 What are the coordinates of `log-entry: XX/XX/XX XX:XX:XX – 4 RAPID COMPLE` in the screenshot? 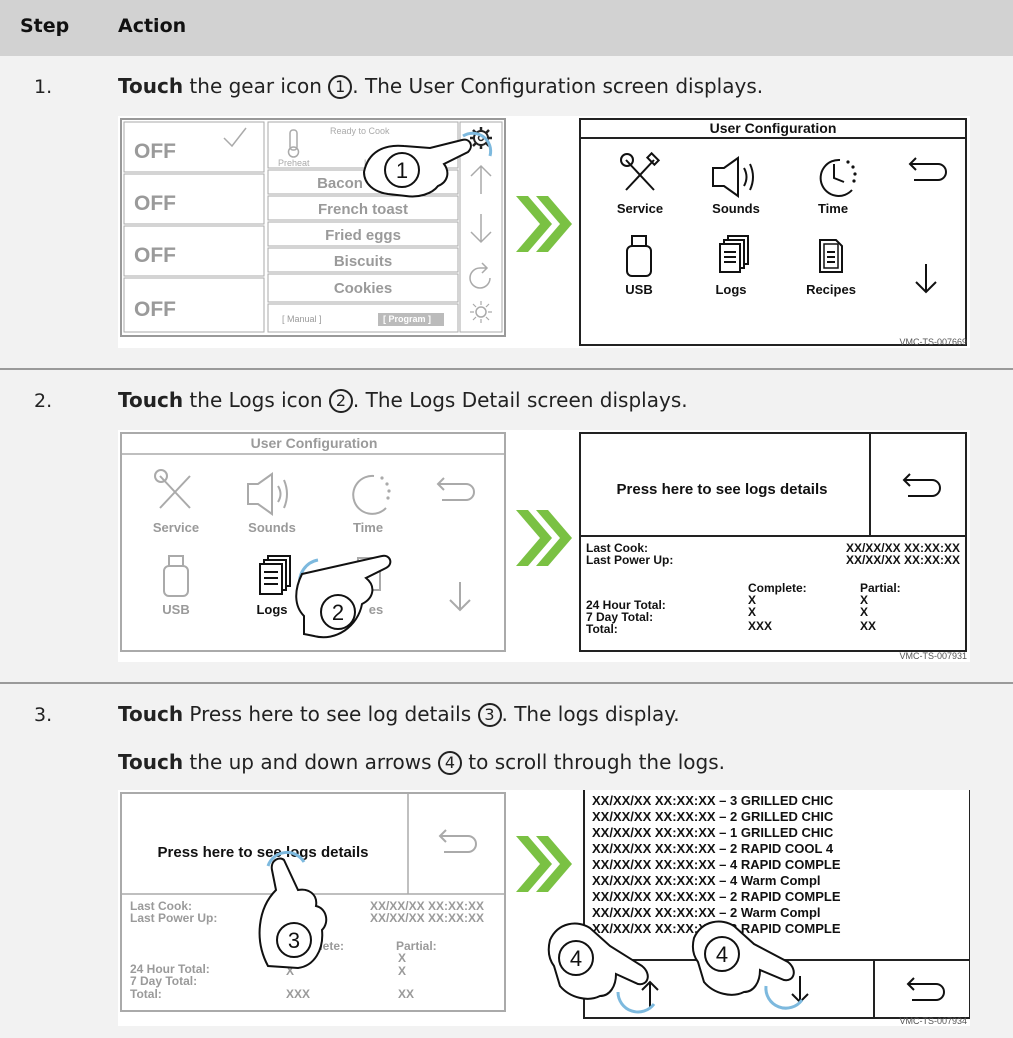 It's located at (716, 864).